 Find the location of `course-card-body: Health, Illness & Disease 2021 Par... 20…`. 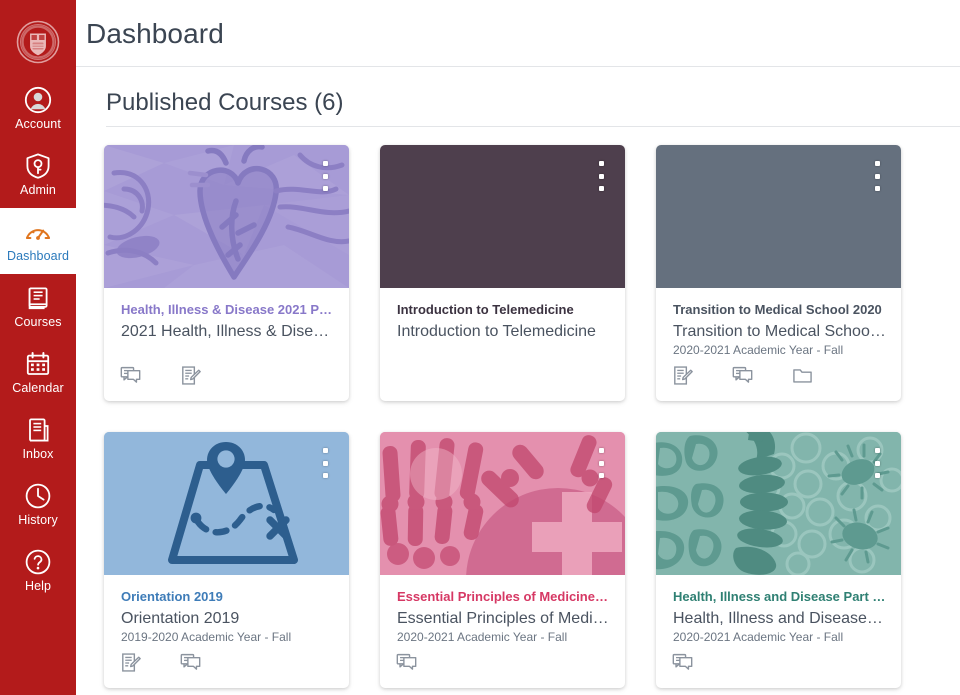

course-card-body: Health, Illness & Disease 2021 Par... 20… is located at coordinates (226, 344).